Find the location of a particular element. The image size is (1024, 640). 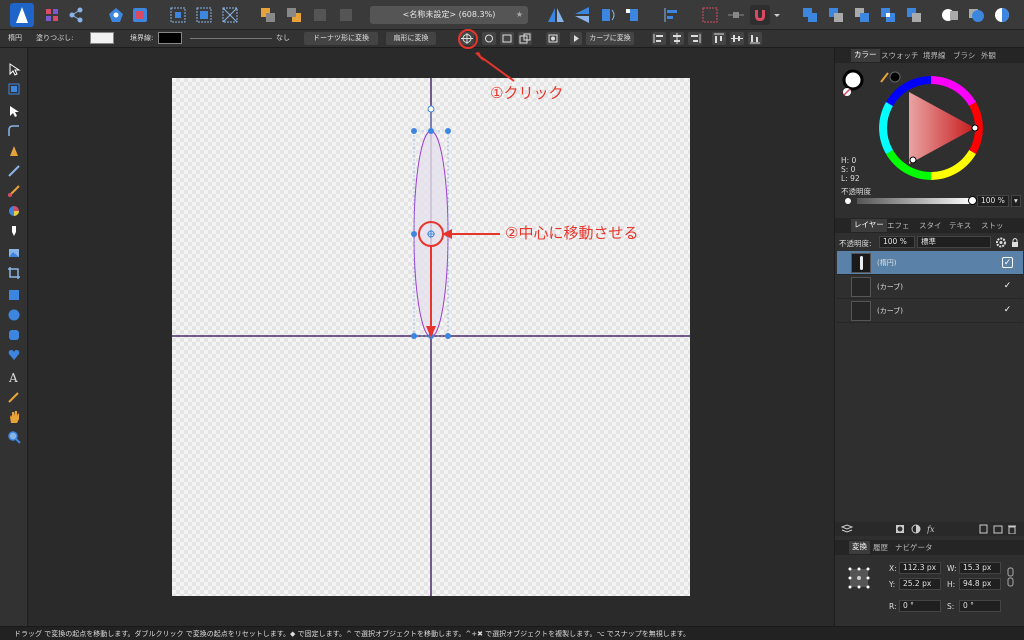

star-icon: ★ is located at coordinates (519, 15).